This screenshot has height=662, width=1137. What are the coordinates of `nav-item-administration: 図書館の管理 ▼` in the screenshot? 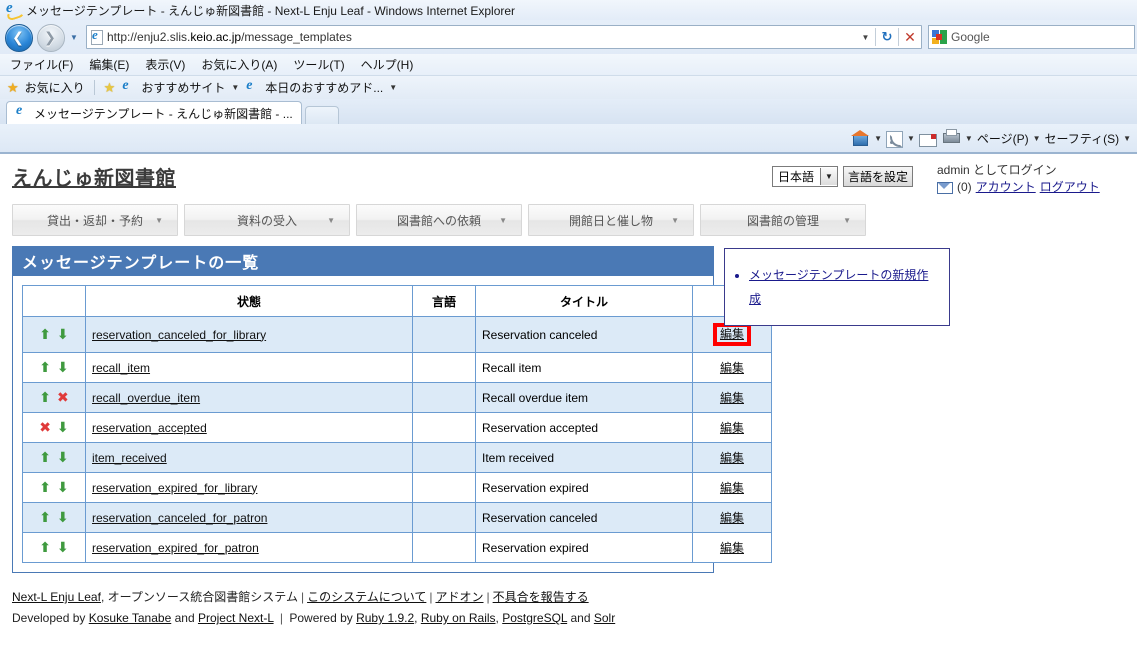 It's located at (783, 220).